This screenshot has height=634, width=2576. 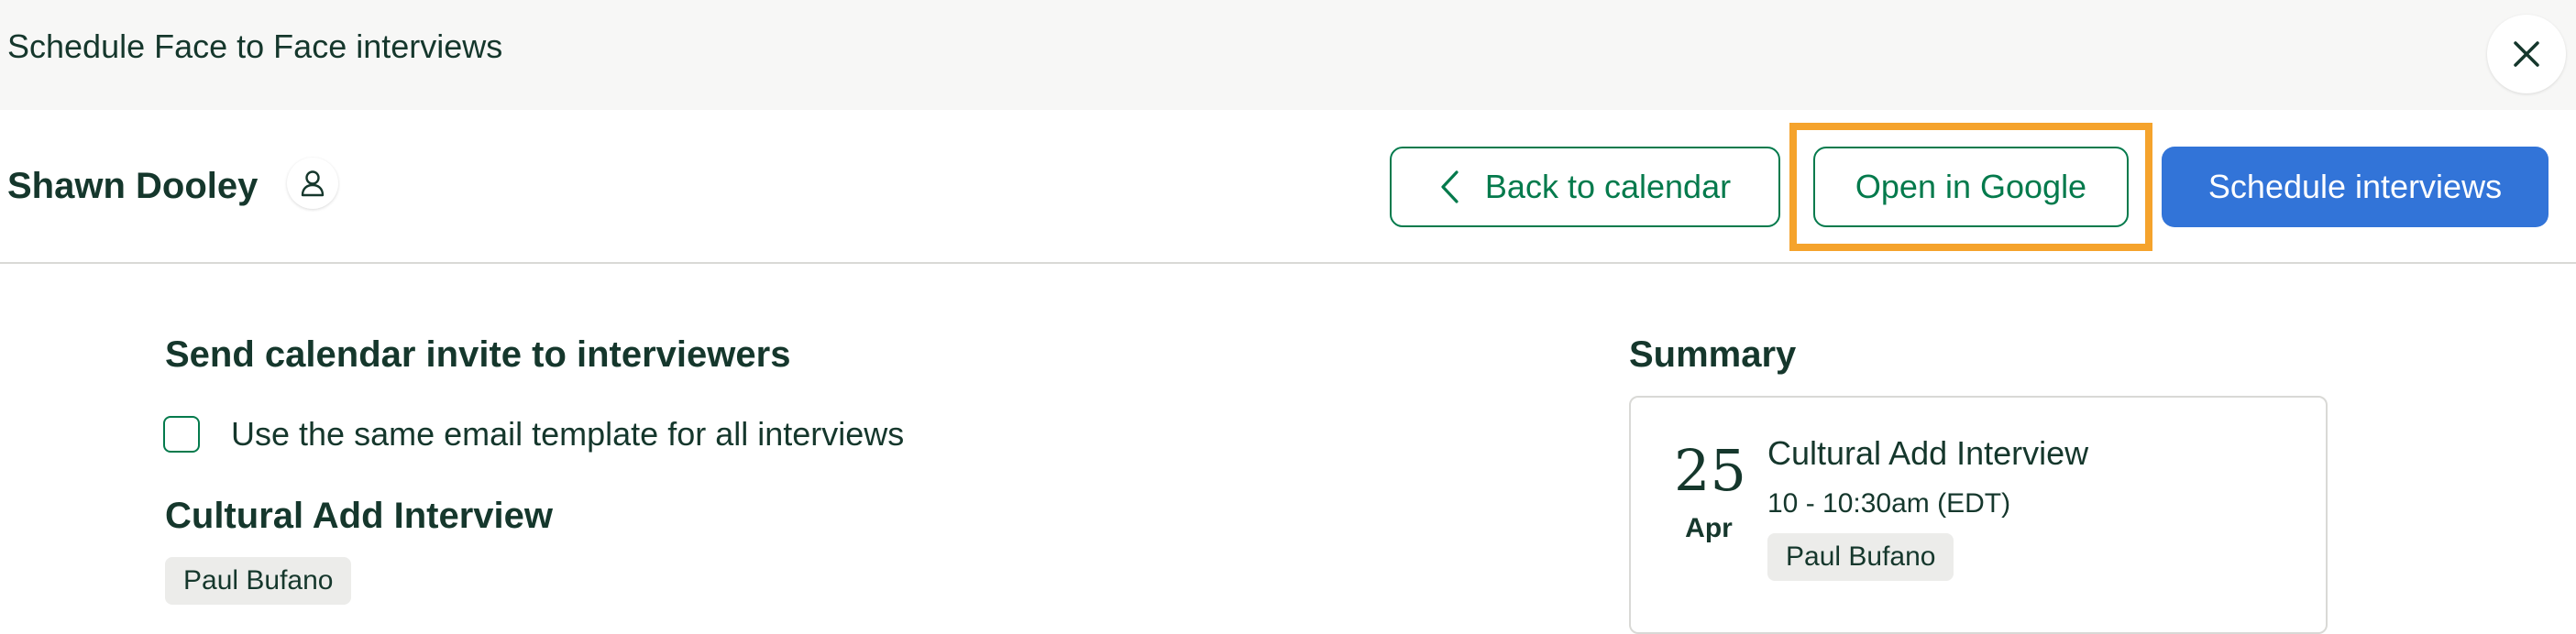 I want to click on schedule-interviews-button: Schedule interviews, so click(x=2355, y=187).